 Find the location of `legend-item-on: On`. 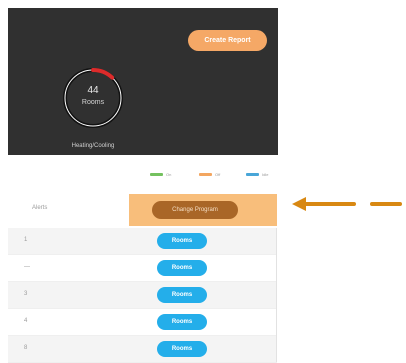

legend-item-on: On is located at coordinates (160, 174).